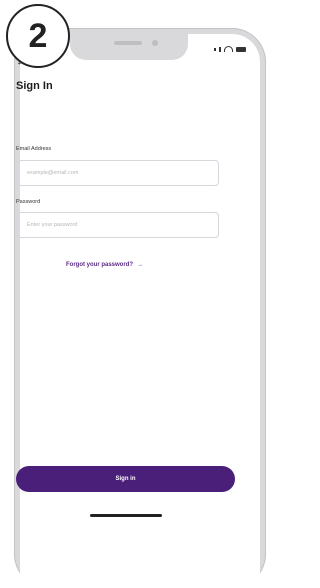 The image size is (320, 588). What do you see at coordinates (28, 202) in the screenshot?
I see `password-label: Password` at bounding box center [28, 202].